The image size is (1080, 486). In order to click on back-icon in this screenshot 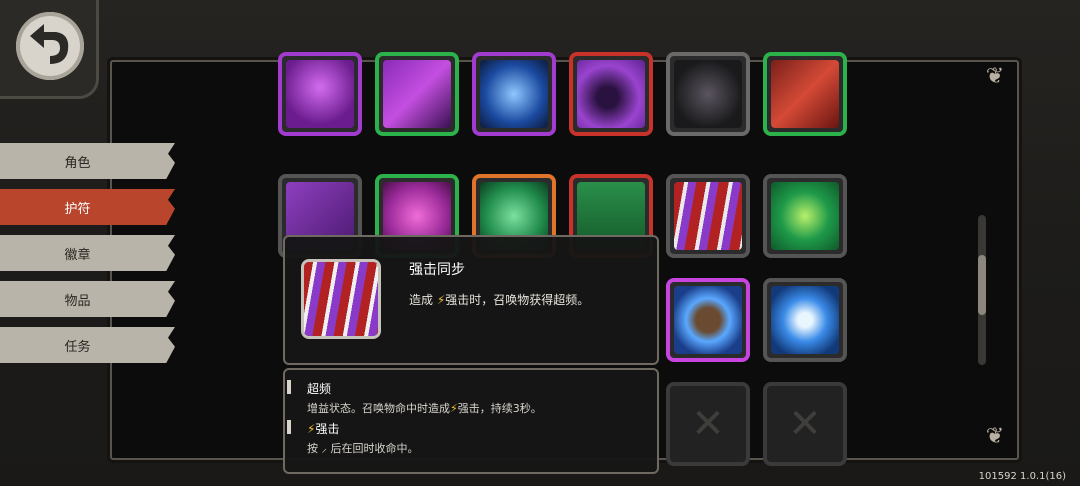, I will do `click(50, 46)`.